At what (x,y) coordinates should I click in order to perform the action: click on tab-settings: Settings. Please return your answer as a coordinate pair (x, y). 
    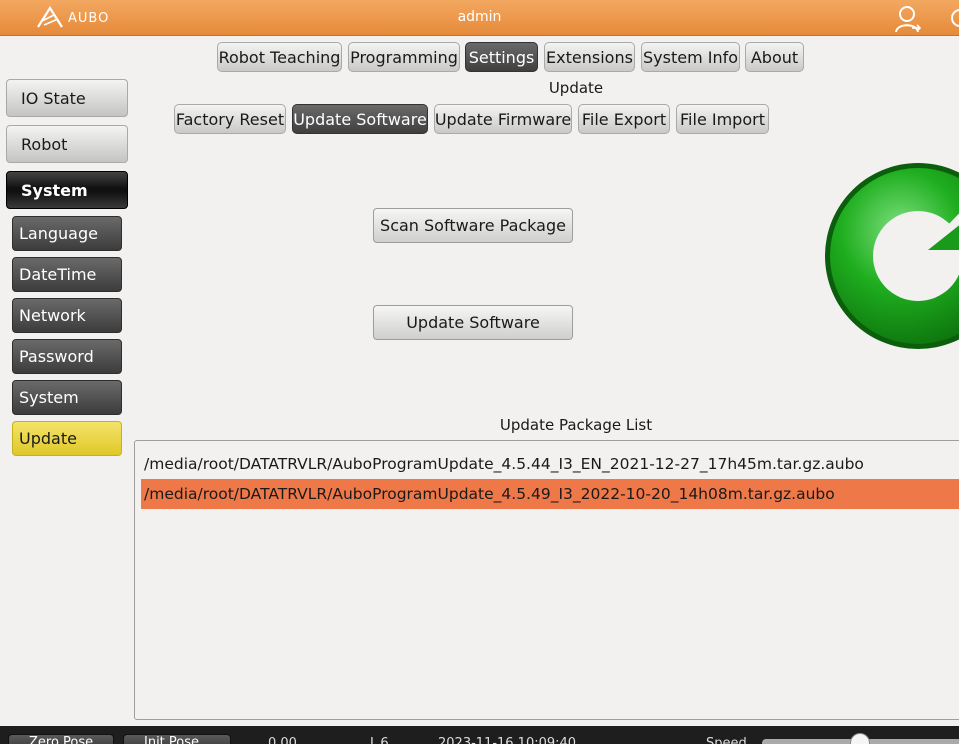
    Looking at the image, I should click on (501, 57).